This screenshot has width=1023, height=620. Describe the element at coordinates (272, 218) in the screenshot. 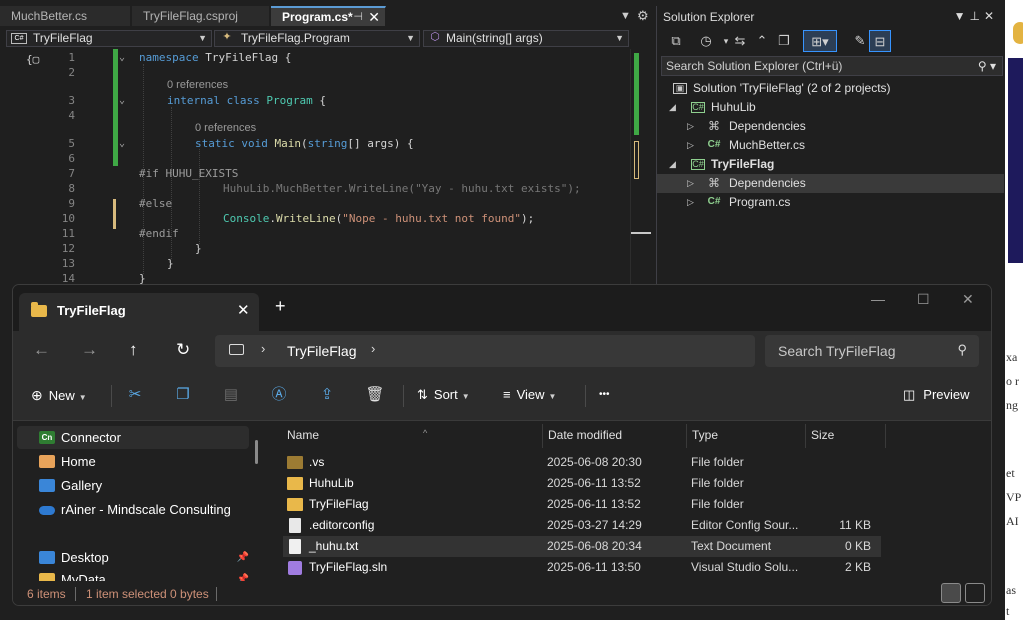

I see `code-token: .` at that location.